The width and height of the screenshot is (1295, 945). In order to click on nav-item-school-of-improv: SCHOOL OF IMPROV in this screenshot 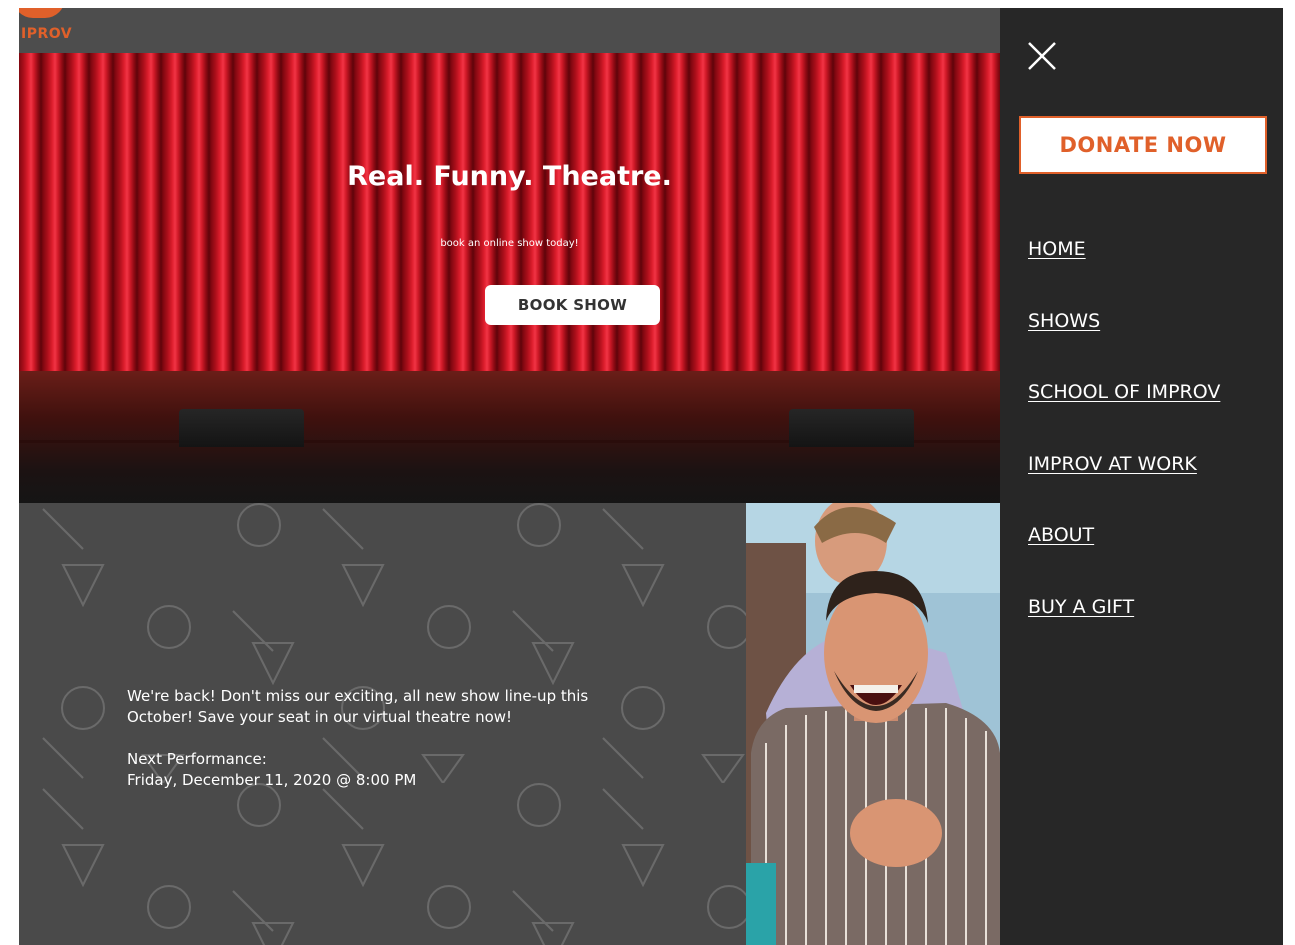, I will do `click(1124, 417)`.